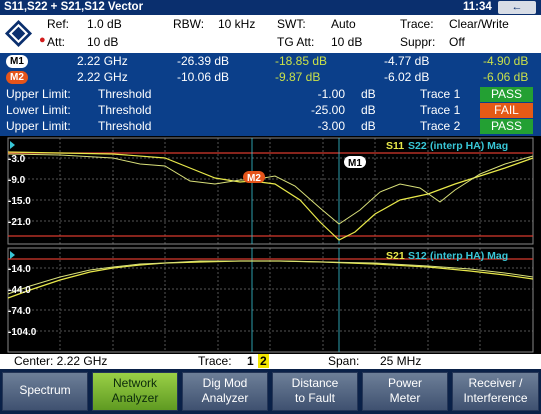  Describe the element at coordinates (343, 24) in the screenshot. I see `swt-value: Auto` at that location.